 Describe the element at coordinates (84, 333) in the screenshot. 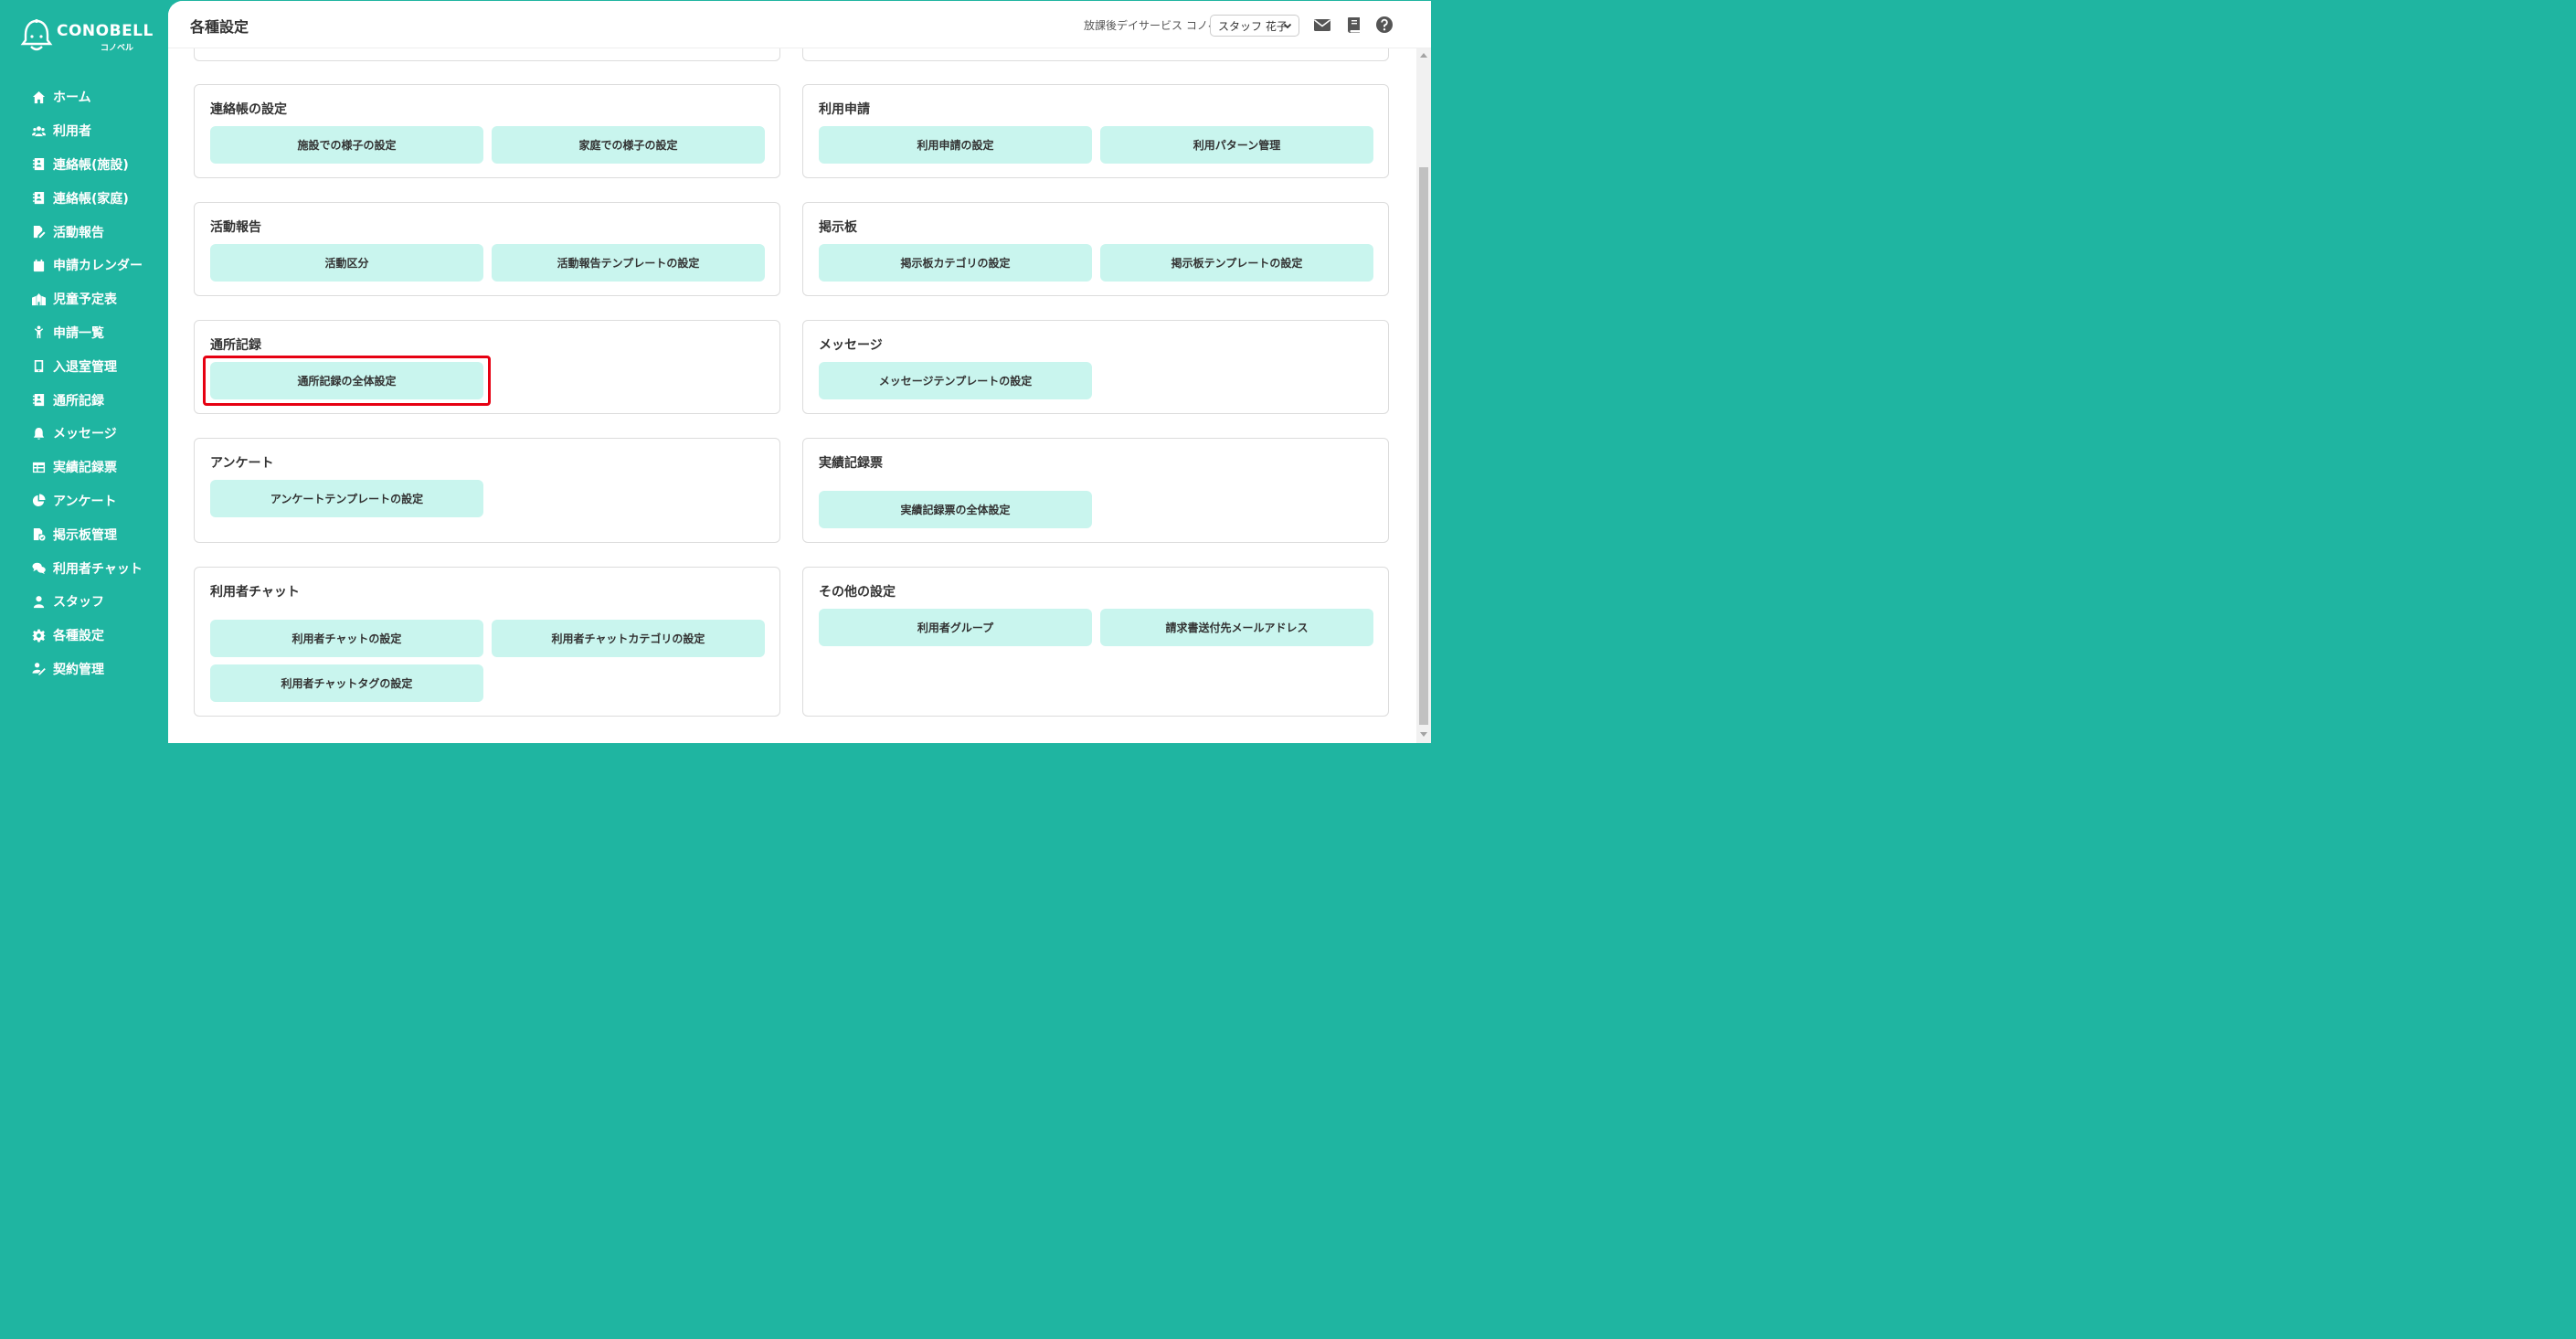

I see `sidebar-item-application-list: 申請一覧` at that location.